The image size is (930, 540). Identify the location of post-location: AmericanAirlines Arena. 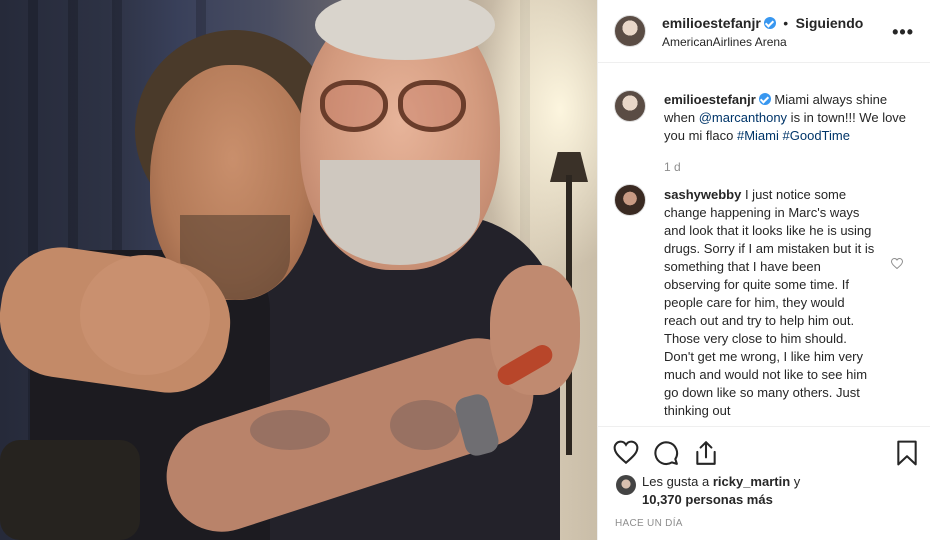
(724, 42).